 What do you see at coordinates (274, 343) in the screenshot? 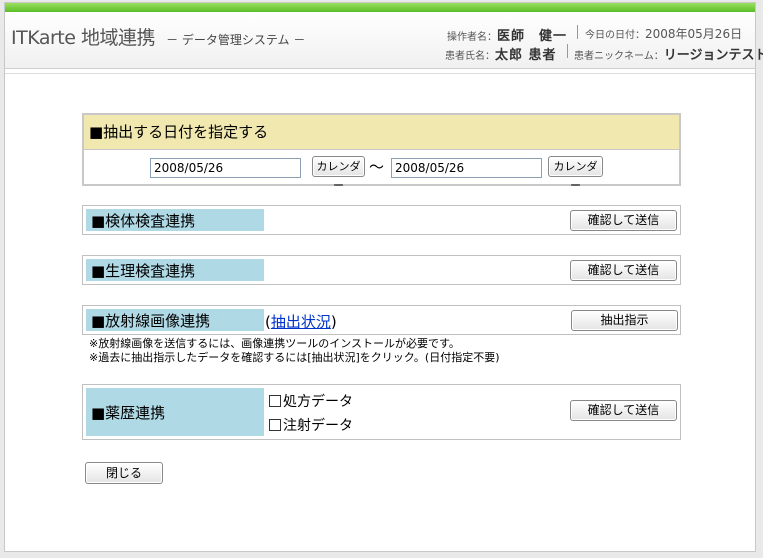
I see `note-line: ※放射線画像を送信するには、画像連携ツールのインストールが必要です。` at bounding box center [274, 343].